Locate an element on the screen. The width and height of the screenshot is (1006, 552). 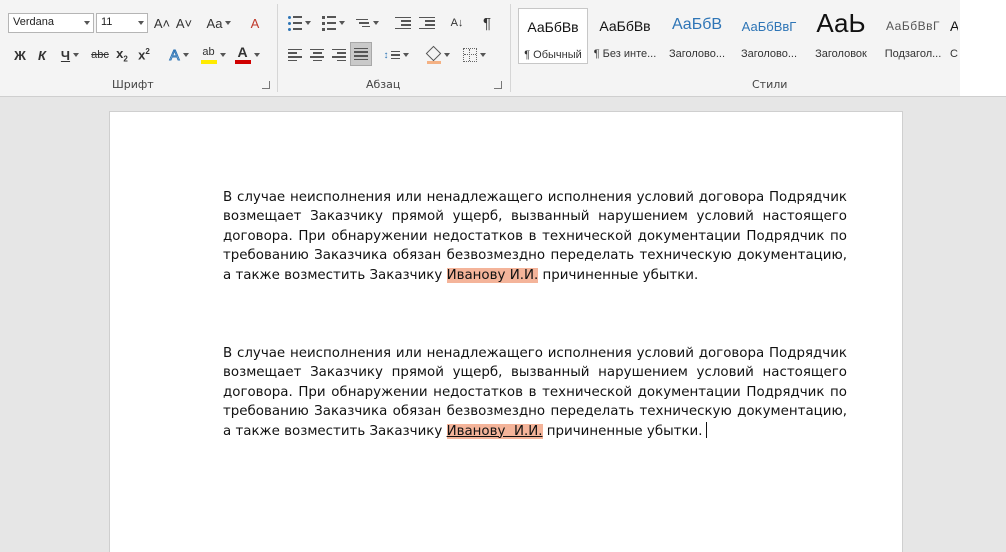
paragraph-group: A↓ ¶ ↕ Абзац is located at coordinates (393, 48).